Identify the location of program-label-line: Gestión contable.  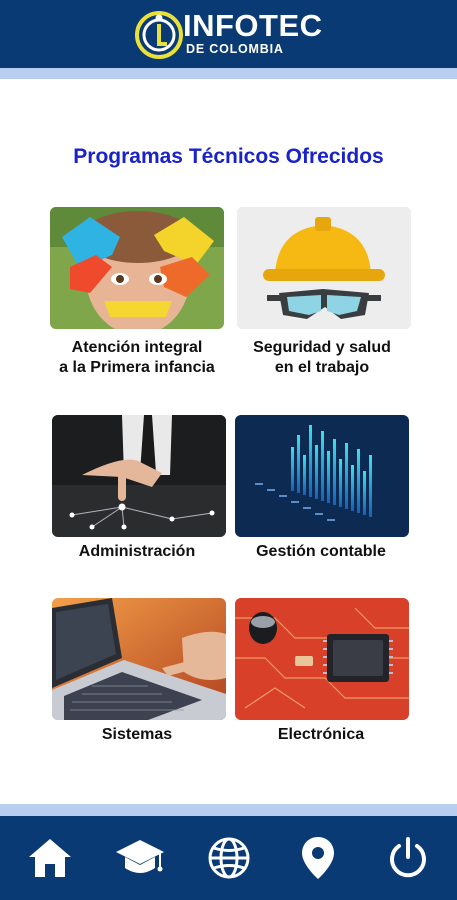
(321, 551).